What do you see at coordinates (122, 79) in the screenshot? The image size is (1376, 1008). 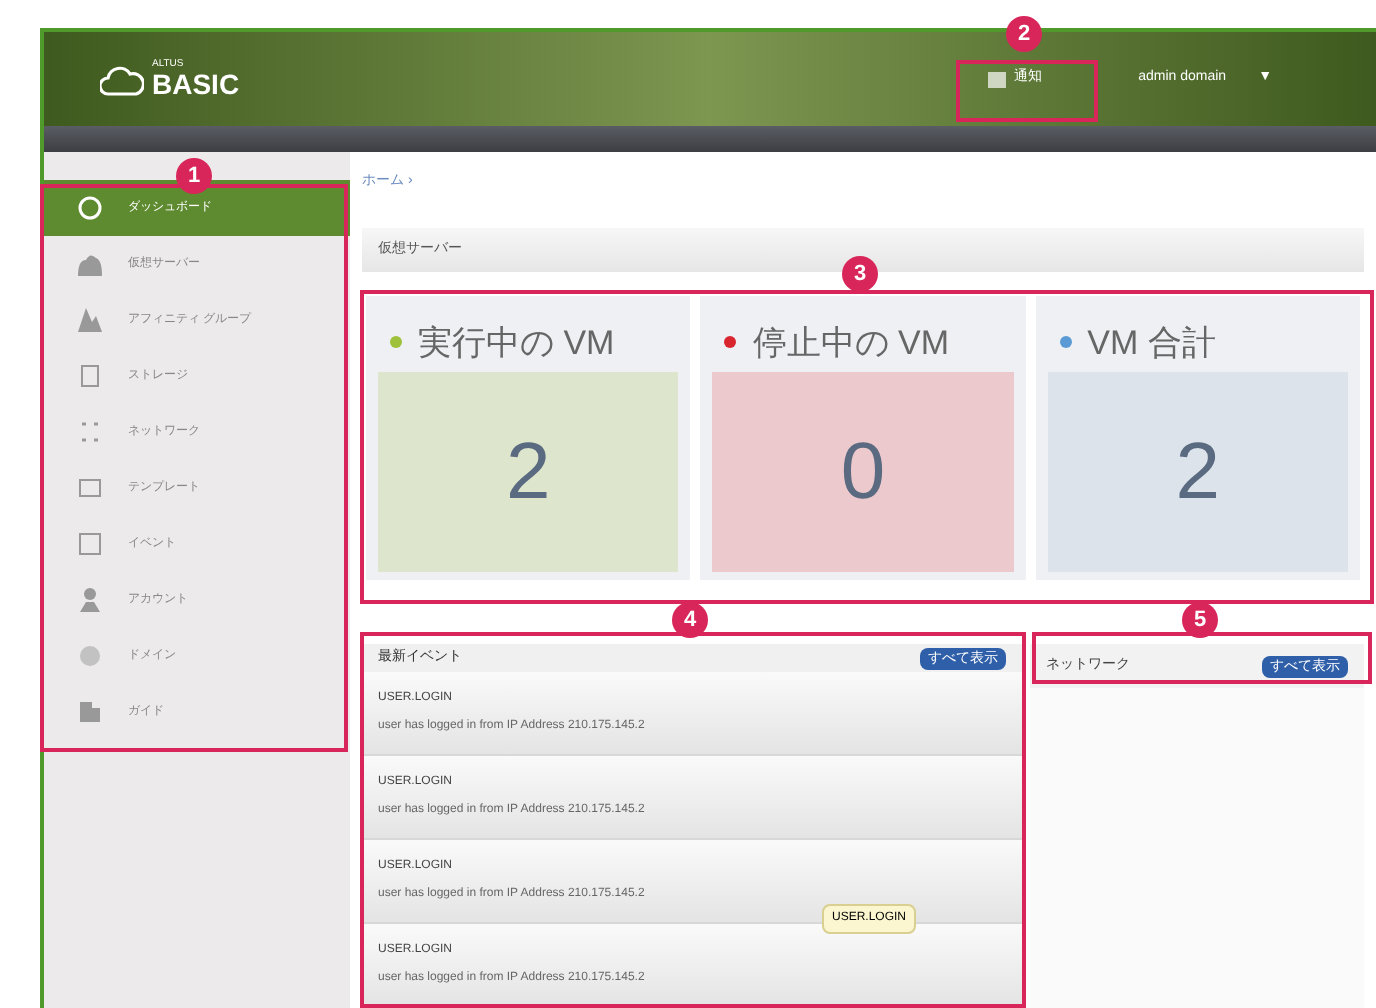 I see `cloud-logo-icon` at bounding box center [122, 79].